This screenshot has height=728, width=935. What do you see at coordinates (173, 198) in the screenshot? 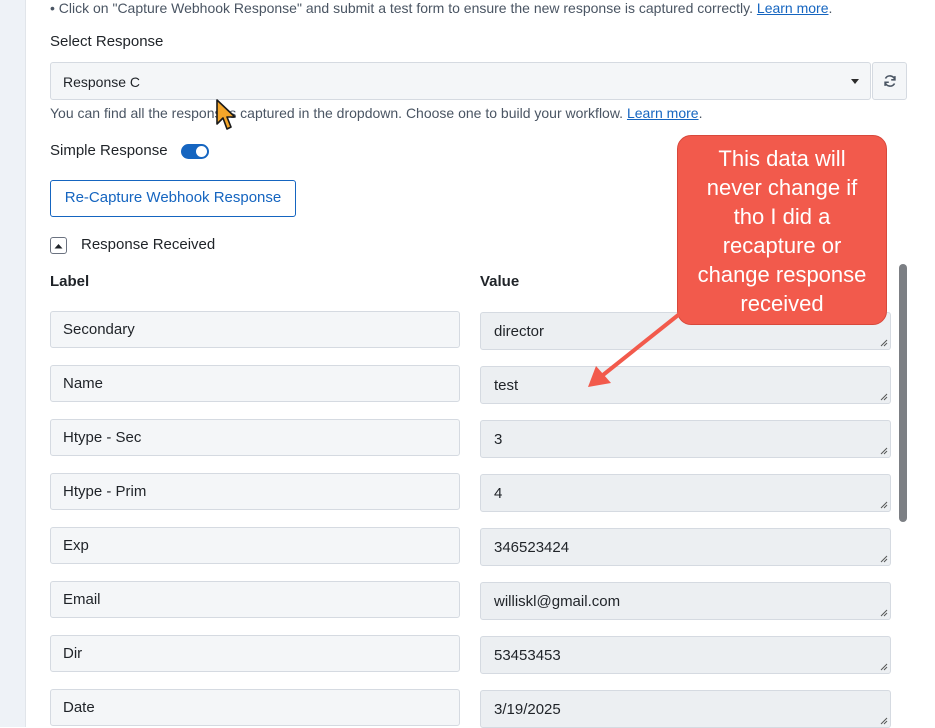
I see `recapture-webhook-button: Re-Capture Webhook Response` at bounding box center [173, 198].